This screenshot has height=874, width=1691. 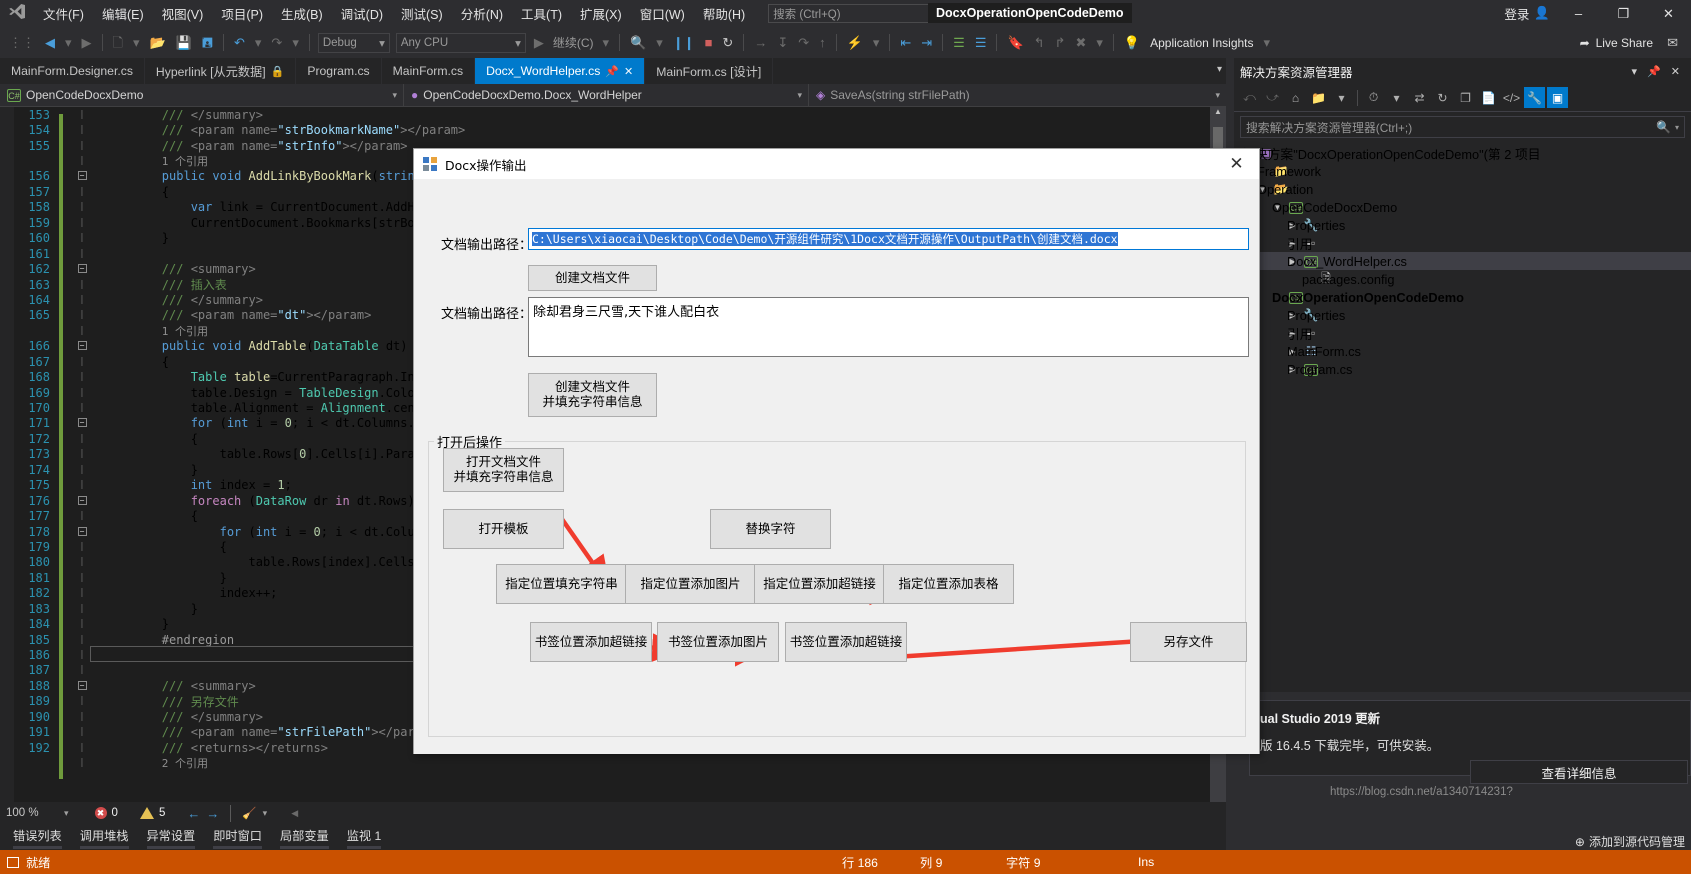 I want to click on sign-in-button: 登录 👤, so click(x=1527, y=13).